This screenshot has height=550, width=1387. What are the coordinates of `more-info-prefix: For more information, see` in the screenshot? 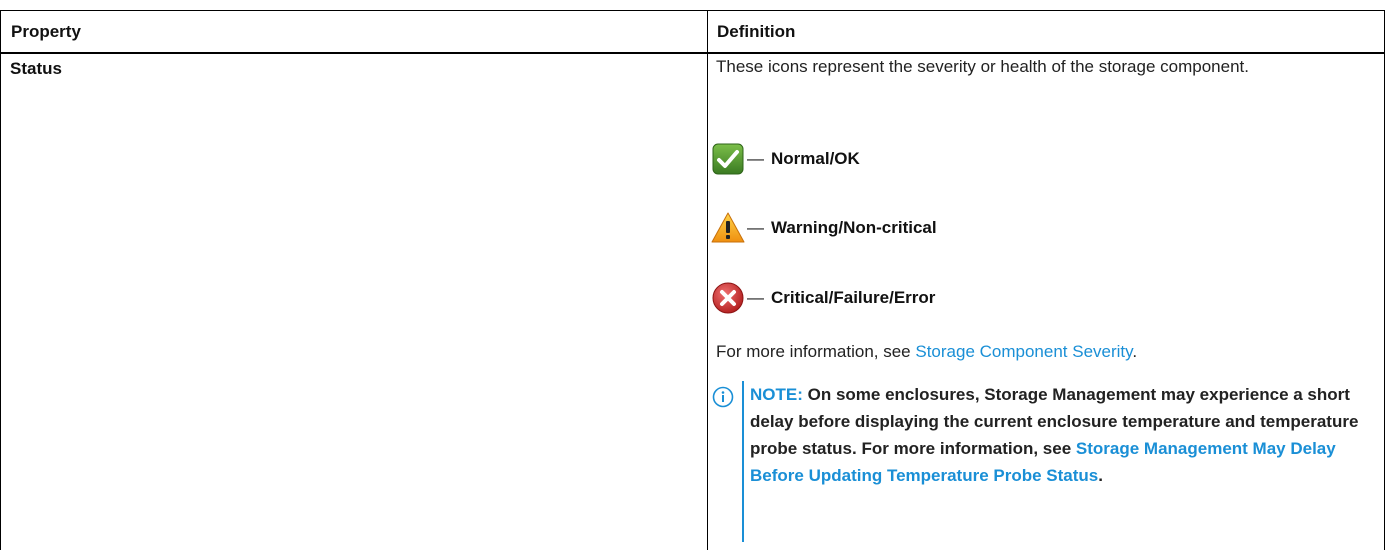 It's located at (816, 351).